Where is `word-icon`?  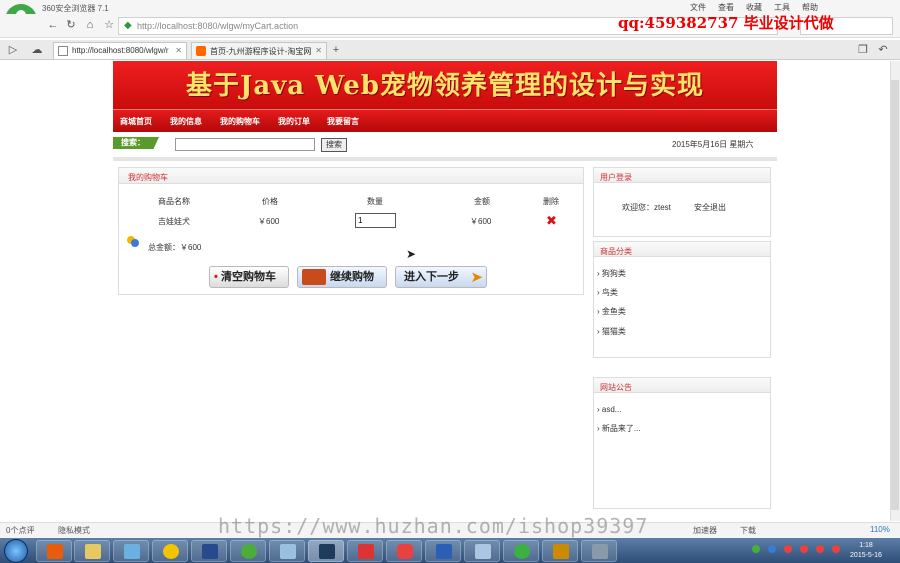
word-icon is located at coordinates (444, 551).